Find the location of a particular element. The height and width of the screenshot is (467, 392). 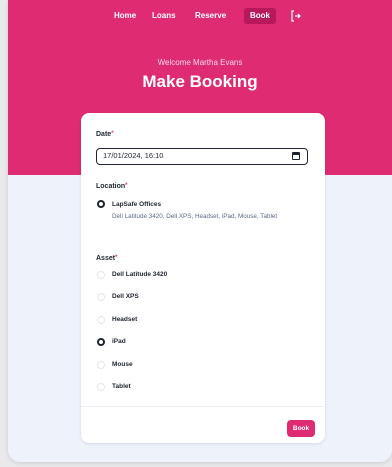

nav-reserve: Reserve is located at coordinates (210, 16).